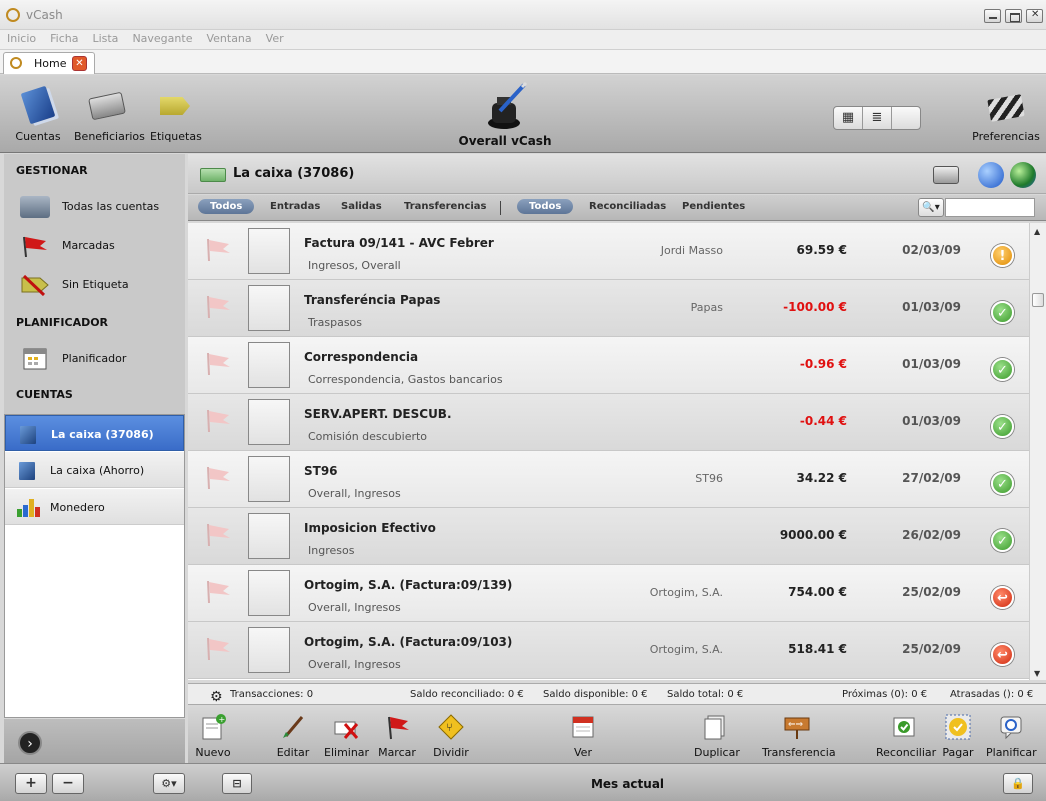  I want to click on vcash-icon, so click(16, 63).